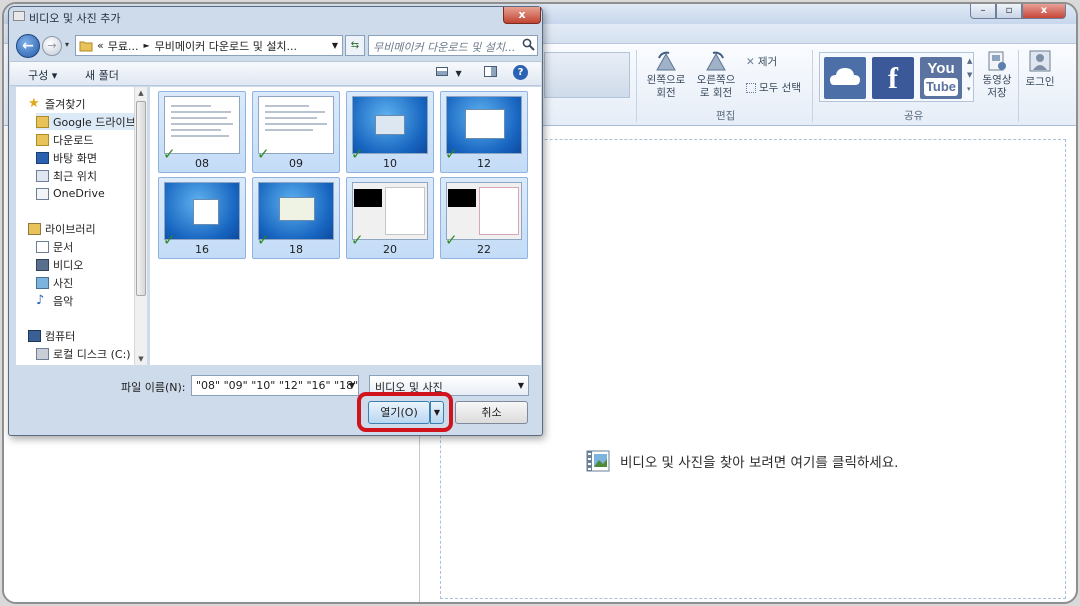 Image resolution: width=1080 pixels, height=606 pixels. What do you see at coordinates (914, 116) in the screenshot?
I see `share-group-label: 공유` at bounding box center [914, 116].